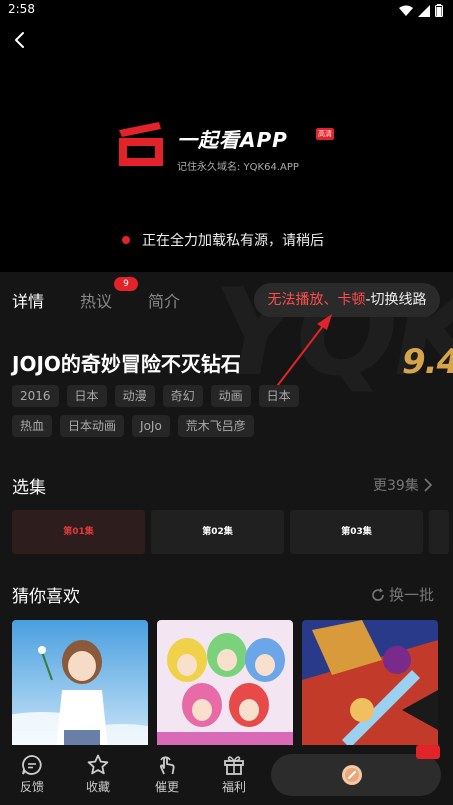  Describe the element at coordinates (32, 765) in the screenshot. I see `feedback-chat-icon` at that location.